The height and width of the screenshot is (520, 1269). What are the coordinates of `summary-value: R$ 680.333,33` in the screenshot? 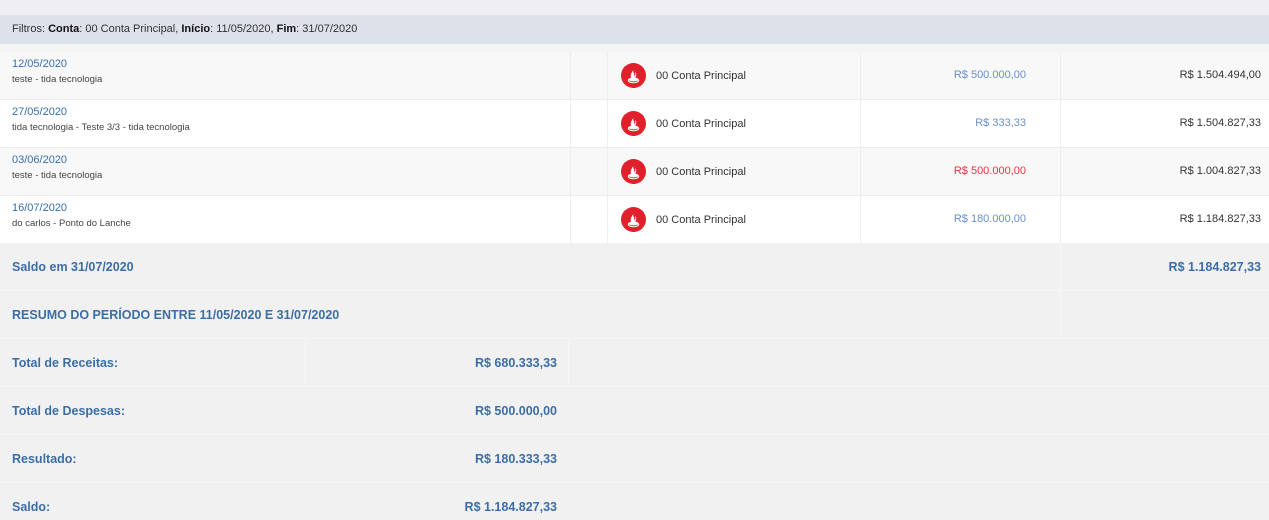 It's located at (515, 363).